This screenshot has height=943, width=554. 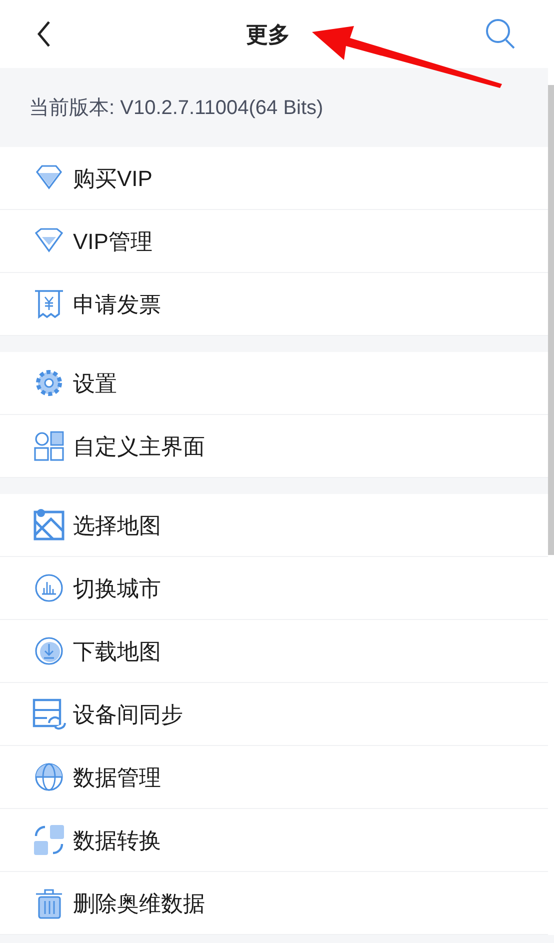 What do you see at coordinates (274, 777) in the screenshot?
I see `menu-item: 数据管理` at bounding box center [274, 777].